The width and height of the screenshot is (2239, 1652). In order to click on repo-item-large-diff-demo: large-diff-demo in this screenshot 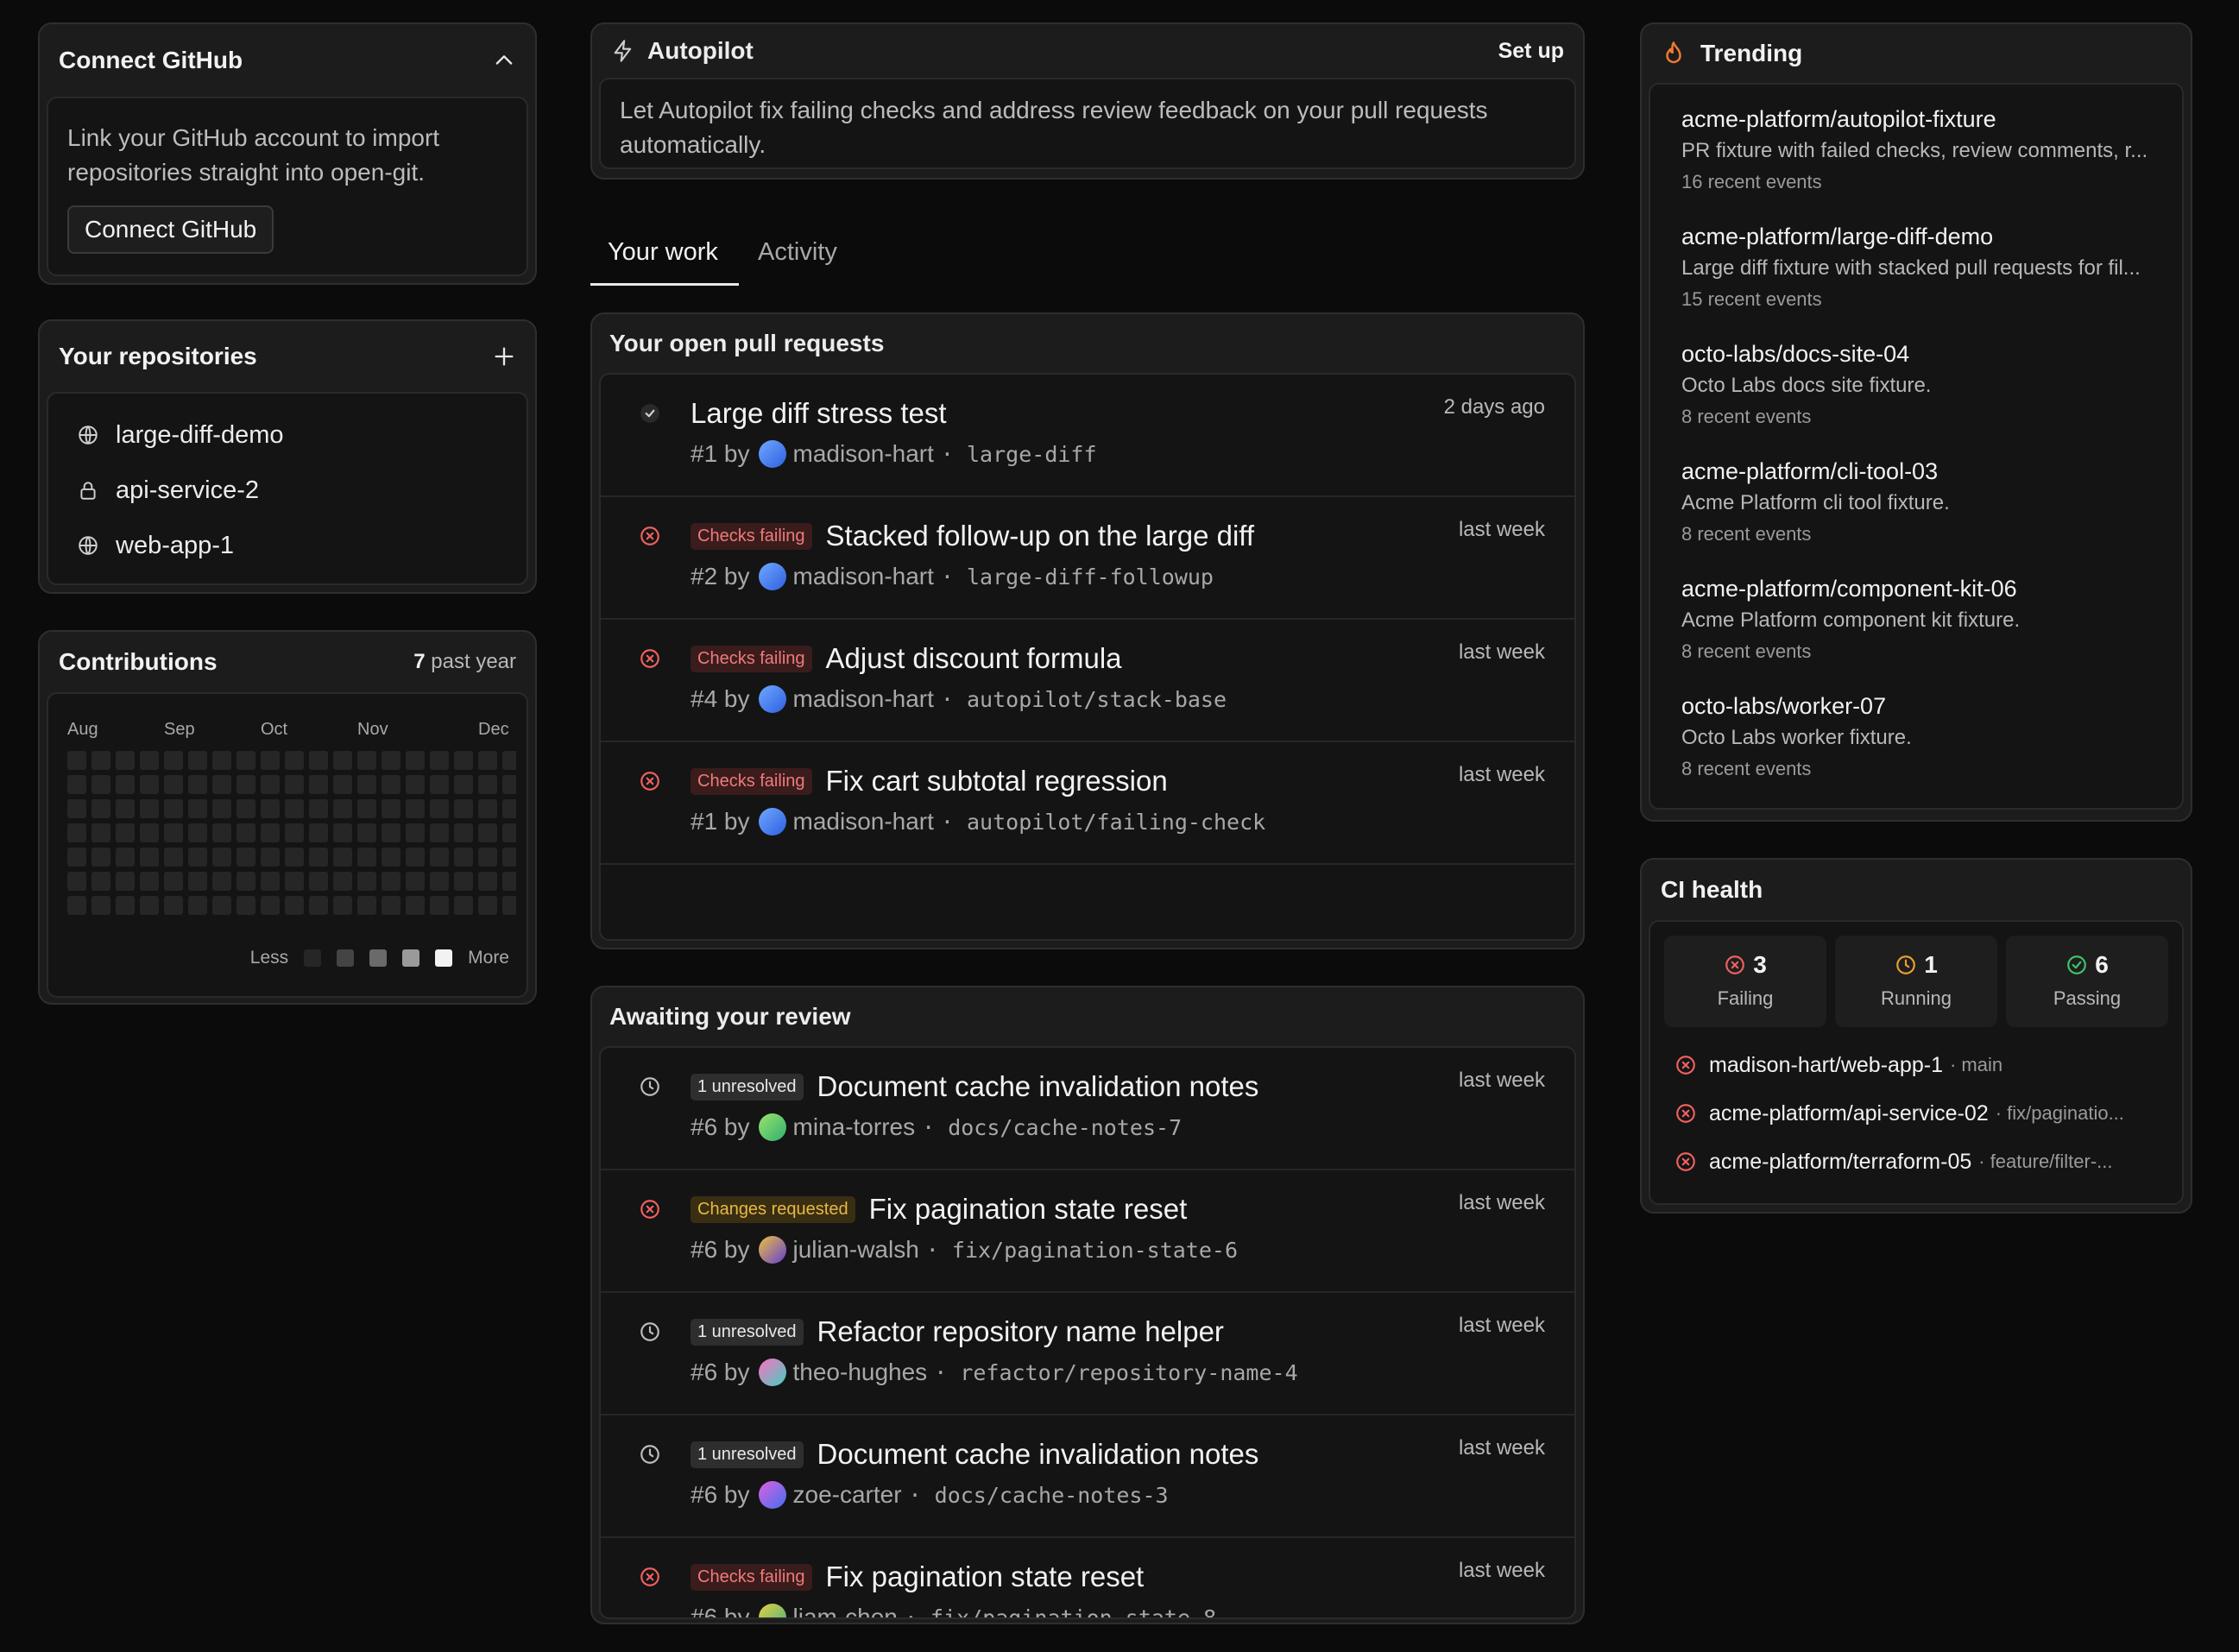, I will do `click(287, 435)`.